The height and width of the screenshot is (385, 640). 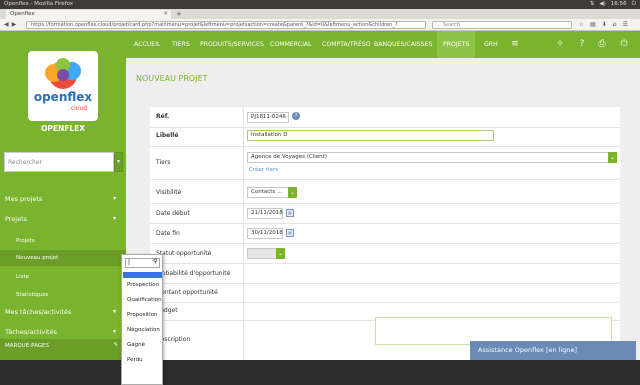 What do you see at coordinates (144, 300) in the screenshot?
I see `option-qualification: Qualification` at bounding box center [144, 300].